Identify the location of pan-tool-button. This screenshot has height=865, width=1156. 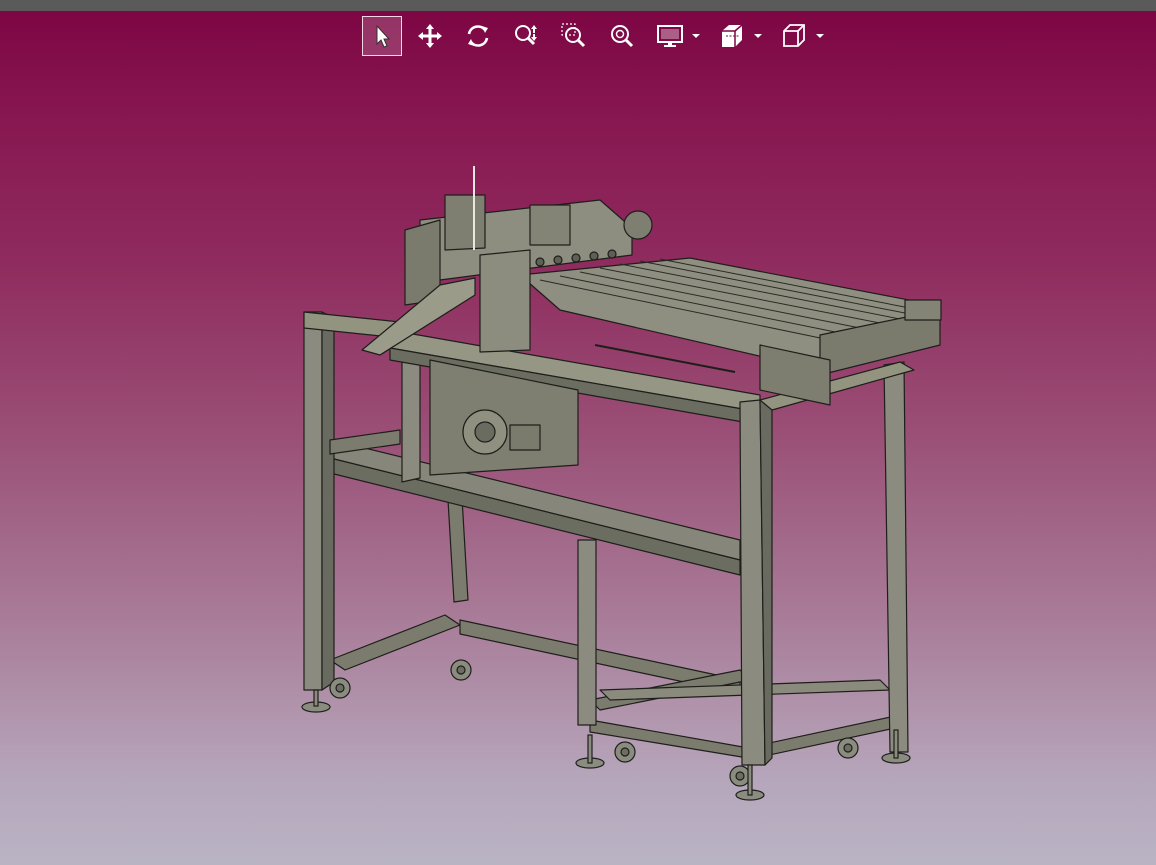
(430, 36).